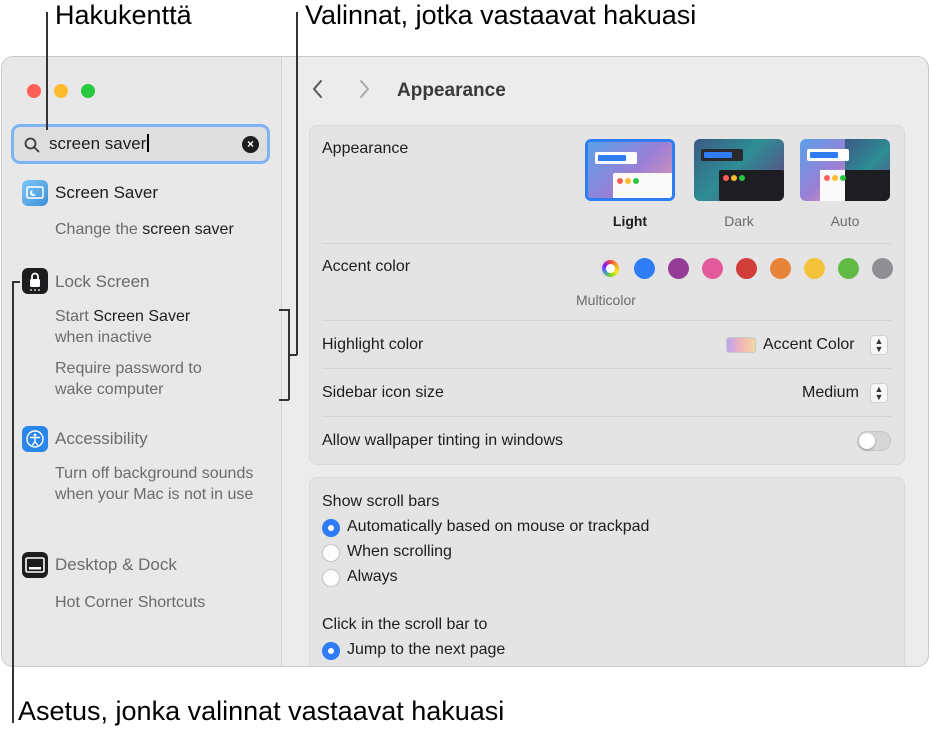 The height and width of the screenshot is (734, 931). I want to click on wallpaper-tinting-toggle, so click(874, 441).